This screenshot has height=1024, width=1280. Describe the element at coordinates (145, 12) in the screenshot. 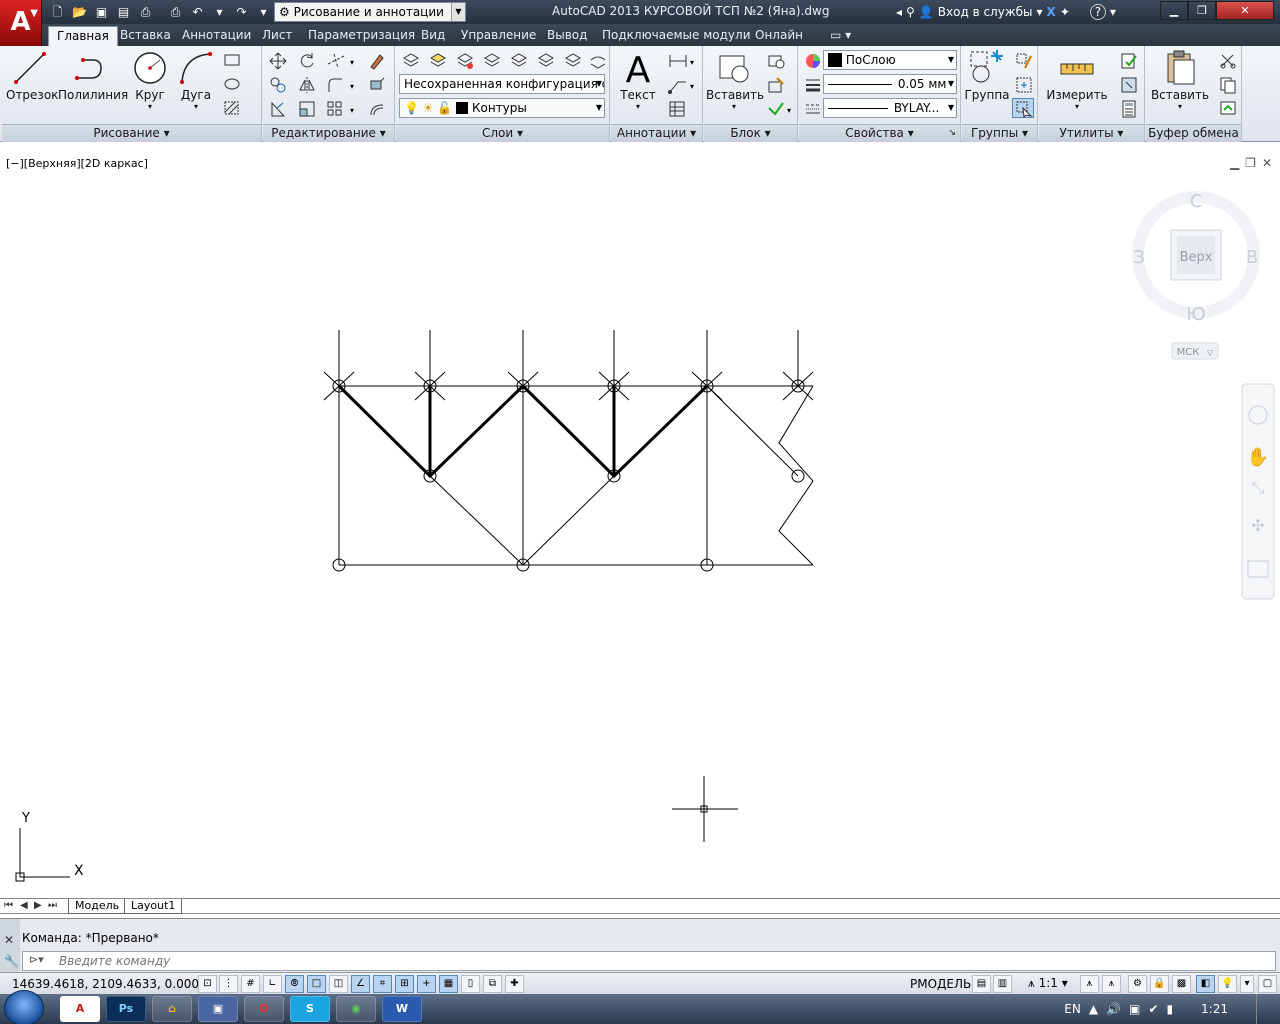

I see `publish-icon: ⎙` at that location.